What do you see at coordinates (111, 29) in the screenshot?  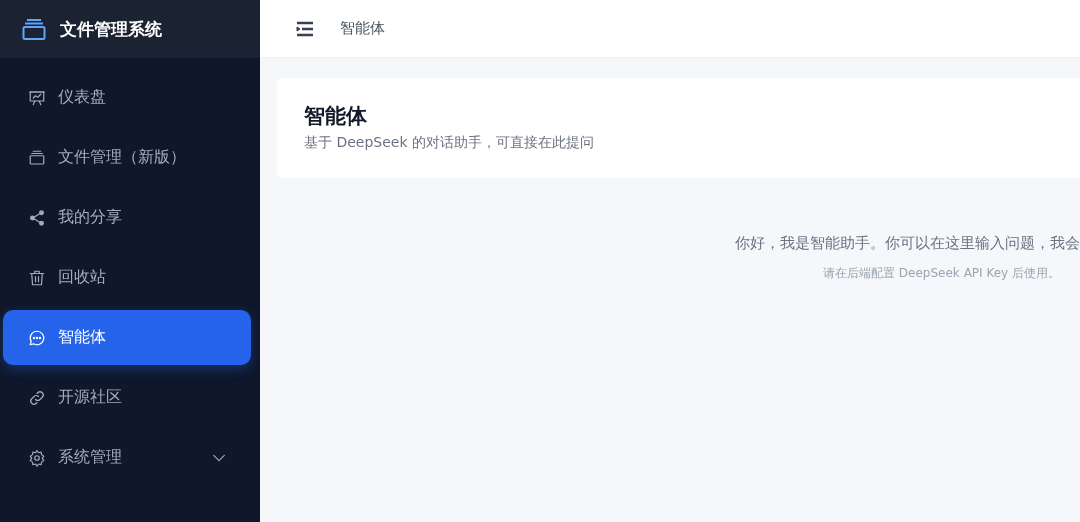 I see `app-title: 文件管理系统` at bounding box center [111, 29].